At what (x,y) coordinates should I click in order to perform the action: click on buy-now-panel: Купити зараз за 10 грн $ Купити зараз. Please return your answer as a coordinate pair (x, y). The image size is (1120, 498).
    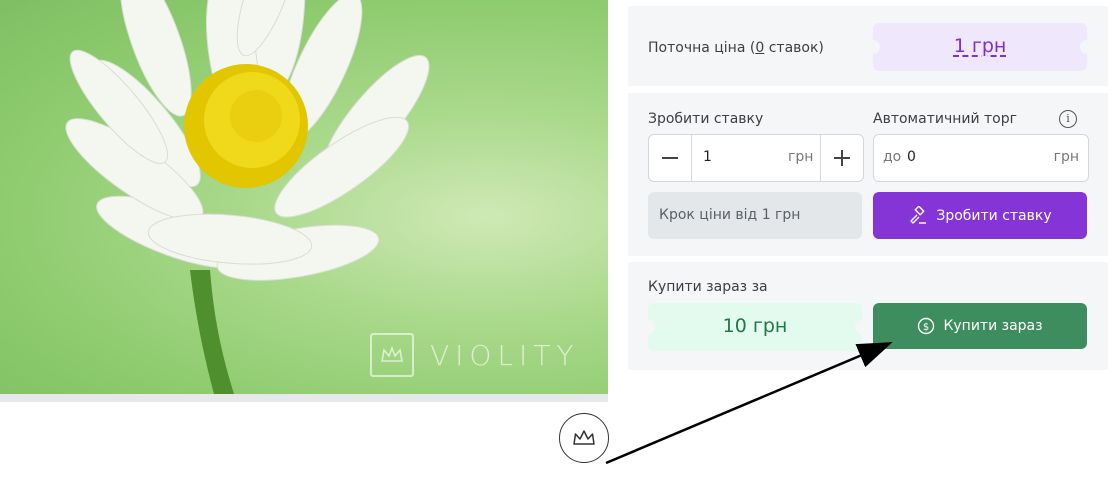
    Looking at the image, I should click on (868, 316).